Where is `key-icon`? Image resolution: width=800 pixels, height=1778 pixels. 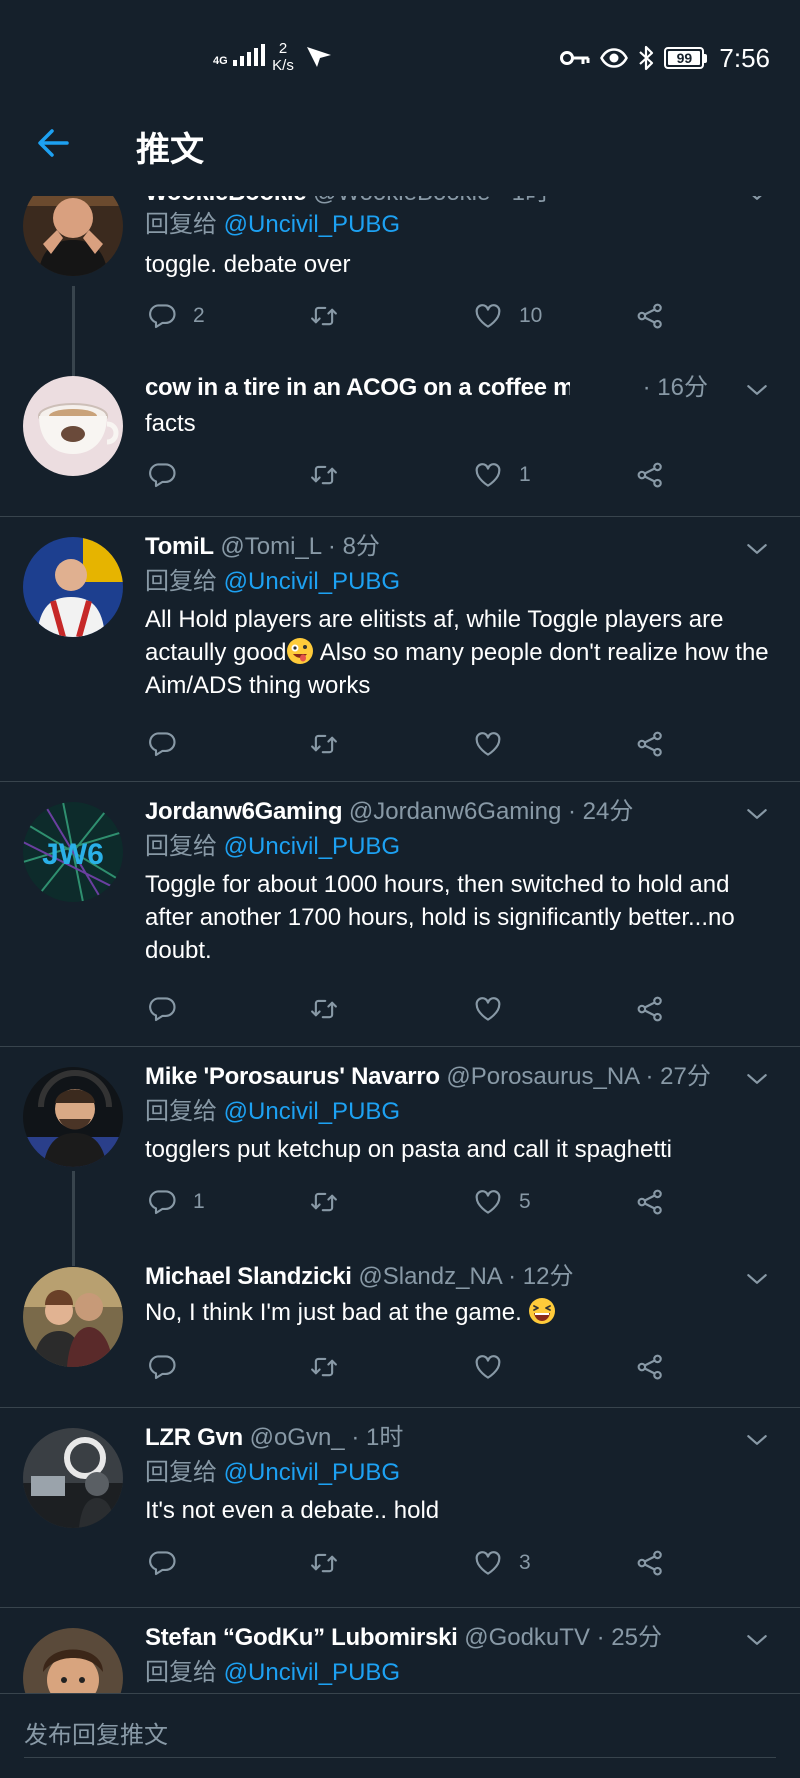
key-icon is located at coordinates (575, 58).